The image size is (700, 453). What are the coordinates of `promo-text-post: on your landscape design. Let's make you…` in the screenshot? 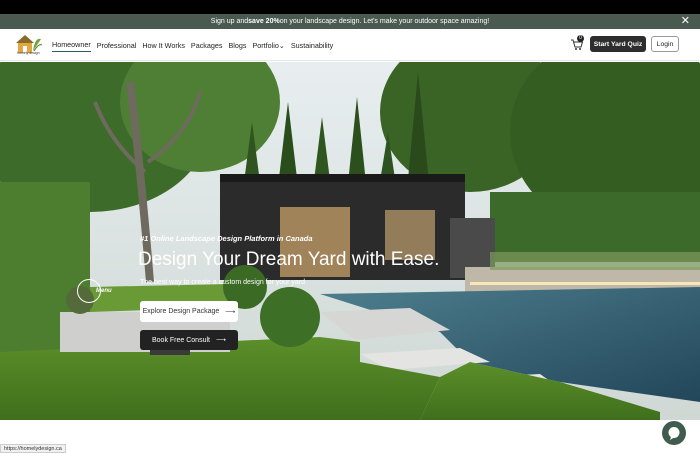 It's located at (384, 21).